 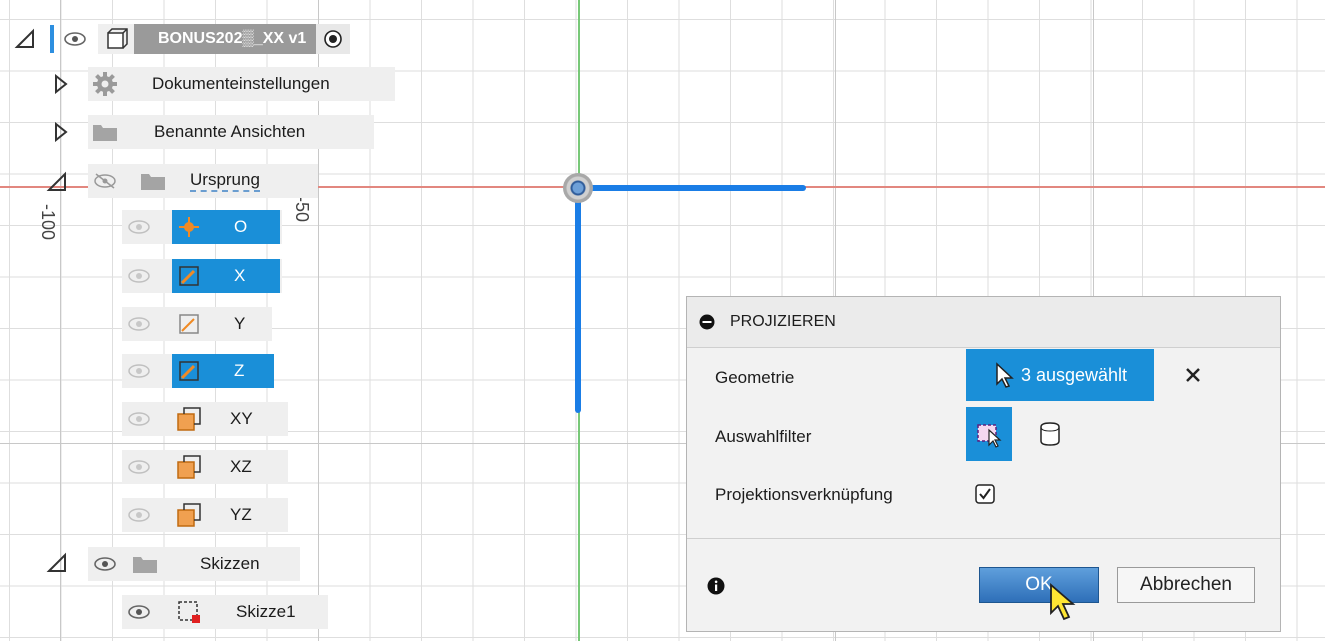 I want to click on ruler-label-minus100: -100, so click(x=48, y=222).